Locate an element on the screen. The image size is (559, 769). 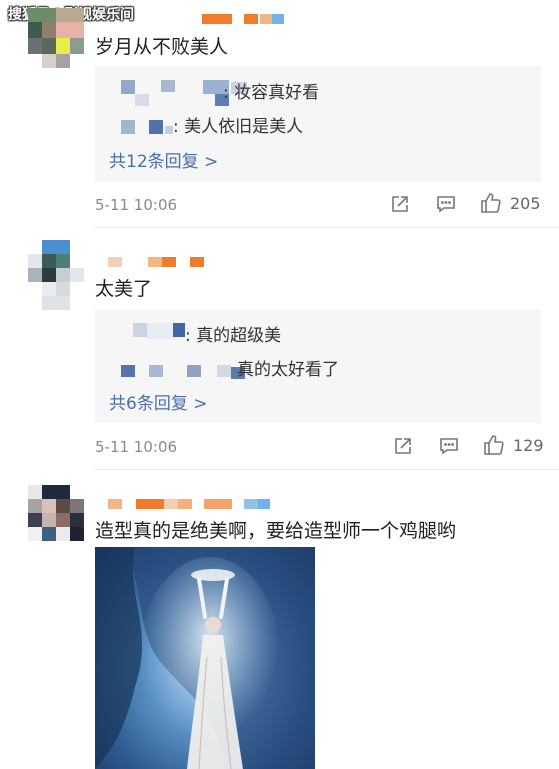
like-button: 129 is located at coordinates (513, 445).